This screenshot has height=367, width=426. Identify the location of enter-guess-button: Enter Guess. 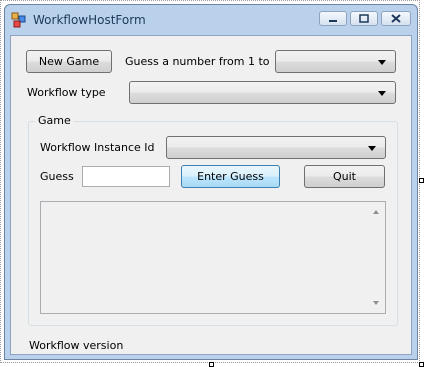
(230, 176).